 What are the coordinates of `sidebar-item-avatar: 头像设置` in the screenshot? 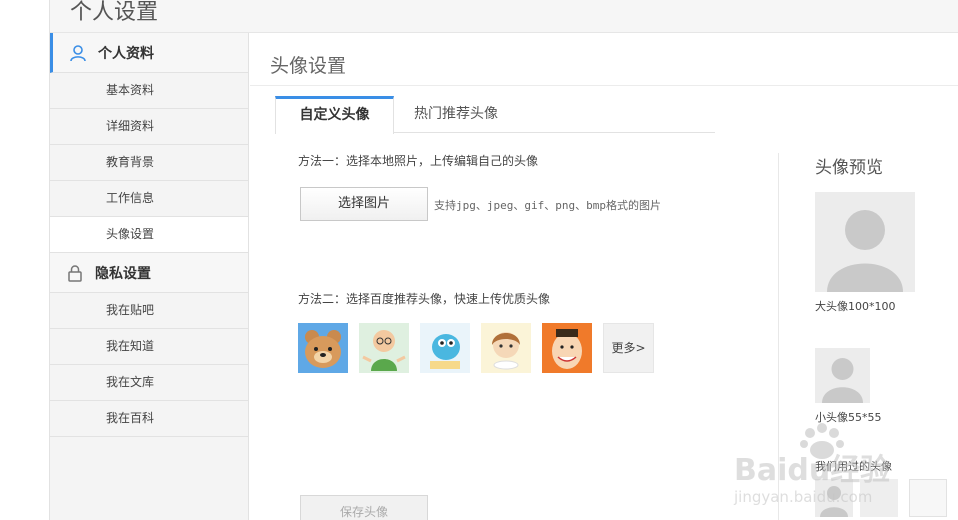 It's located at (149, 235).